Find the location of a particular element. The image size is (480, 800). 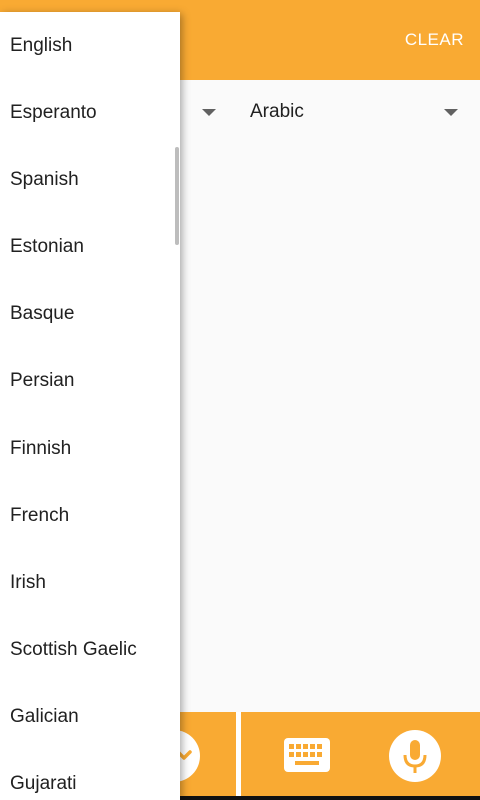

dropdown-scrollbar is located at coordinates (177, 196).